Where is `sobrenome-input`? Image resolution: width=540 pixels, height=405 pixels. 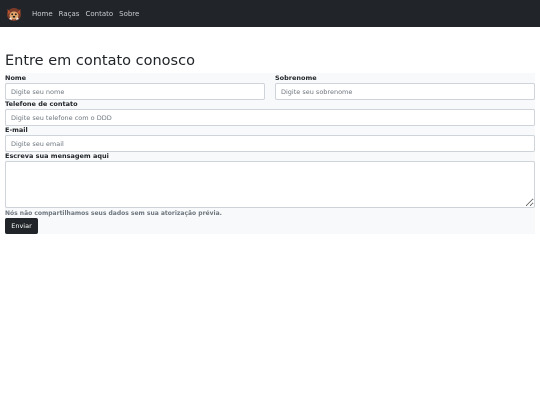 sobrenome-input is located at coordinates (405, 91).